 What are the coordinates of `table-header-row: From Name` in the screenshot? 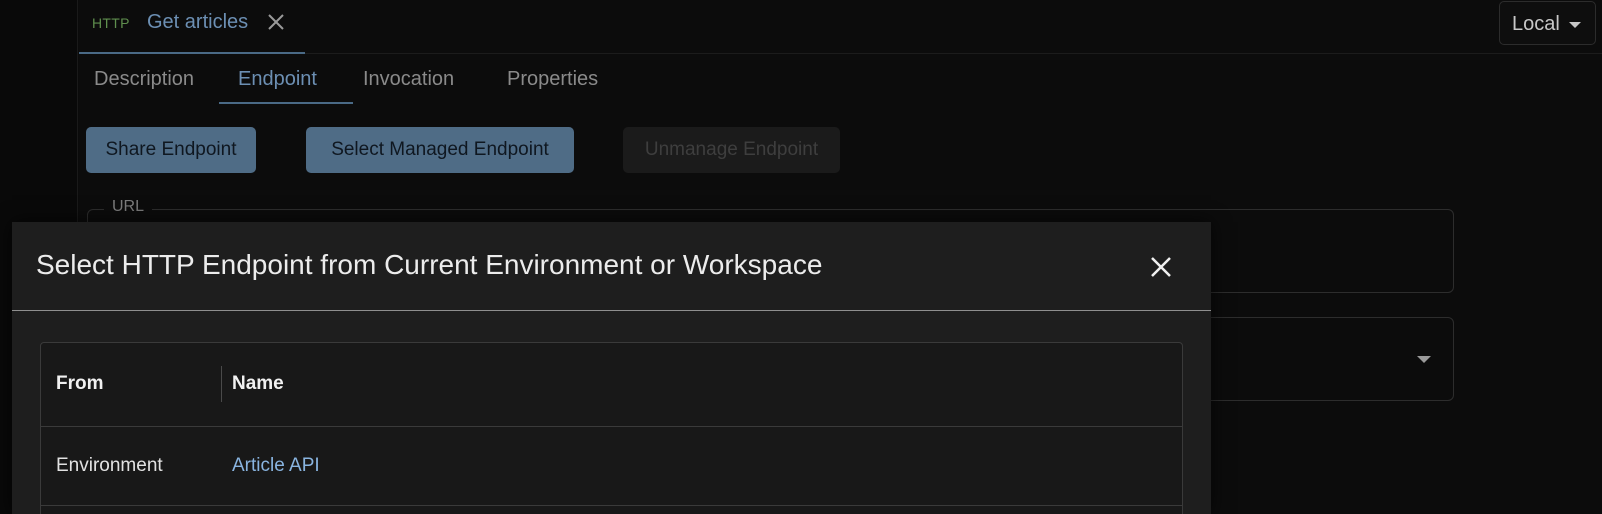 It's located at (611, 385).